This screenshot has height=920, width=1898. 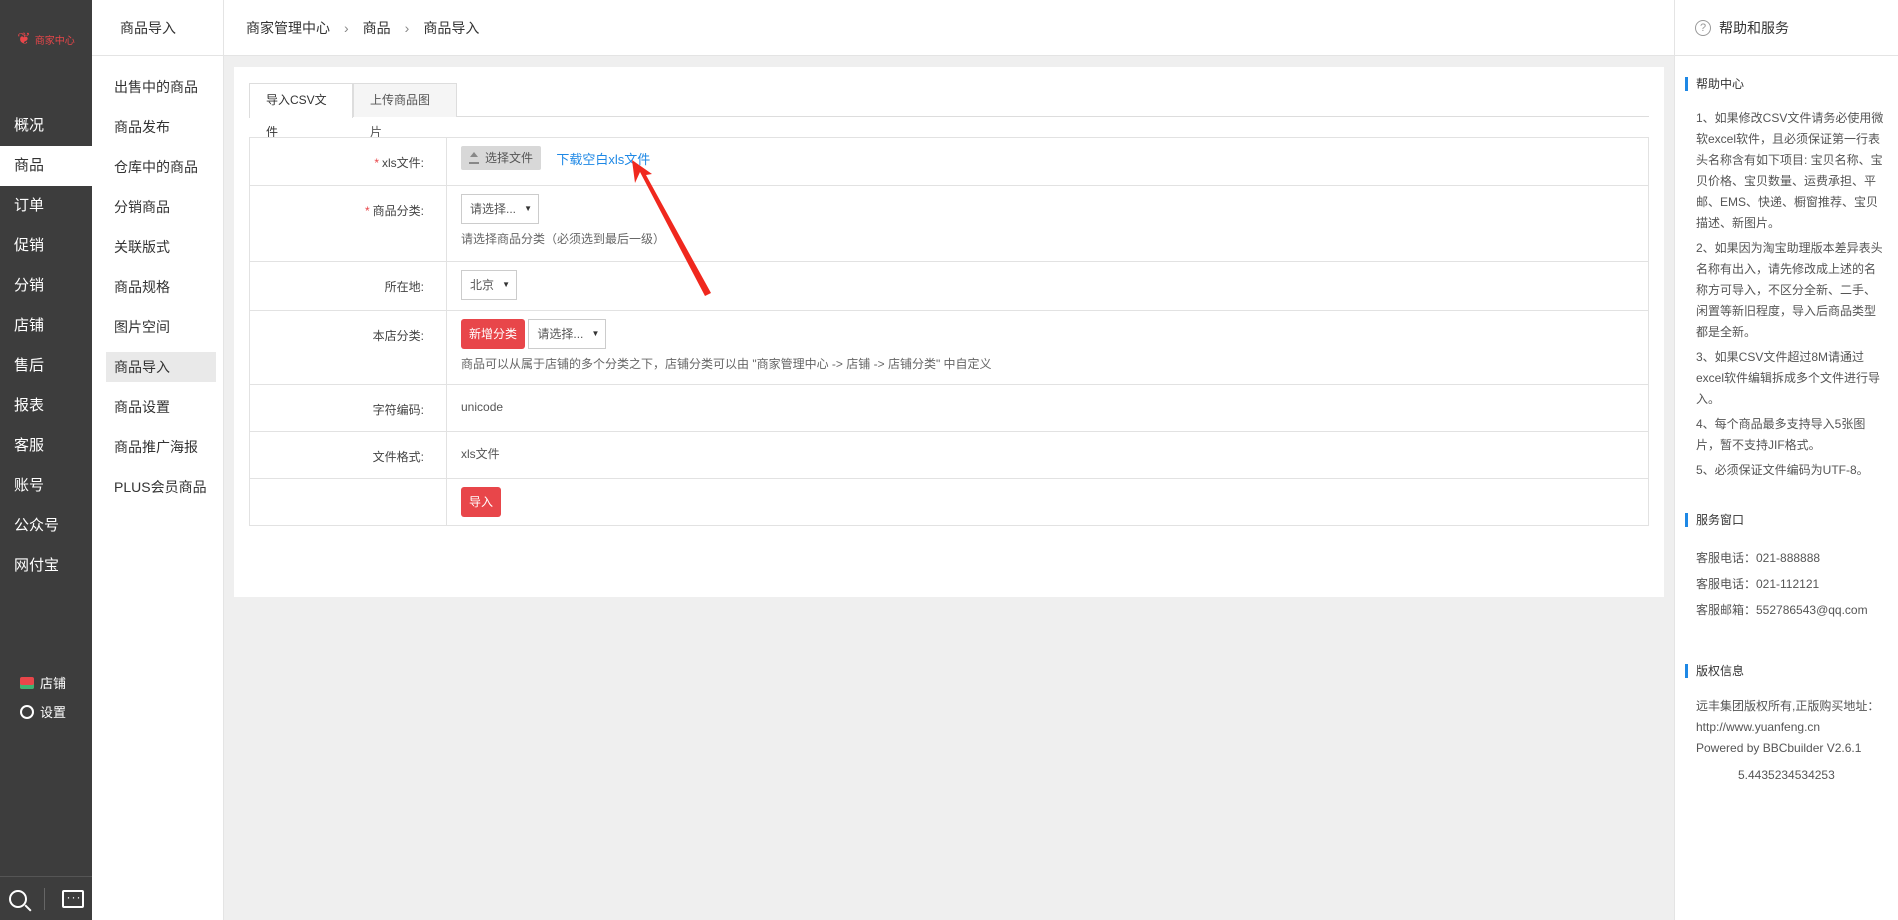 What do you see at coordinates (1714, 520) in the screenshot?
I see `service-title: 服务窗口` at bounding box center [1714, 520].